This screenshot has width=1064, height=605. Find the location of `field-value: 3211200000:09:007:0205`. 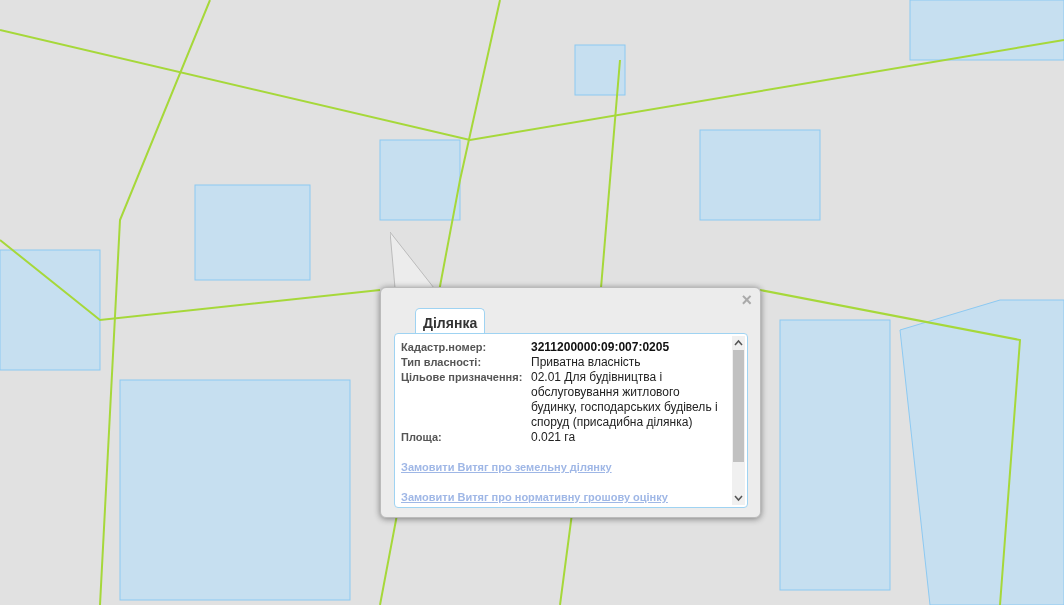

field-value: 3211200000:09:007:0205 is located at coordinates (601, 347).